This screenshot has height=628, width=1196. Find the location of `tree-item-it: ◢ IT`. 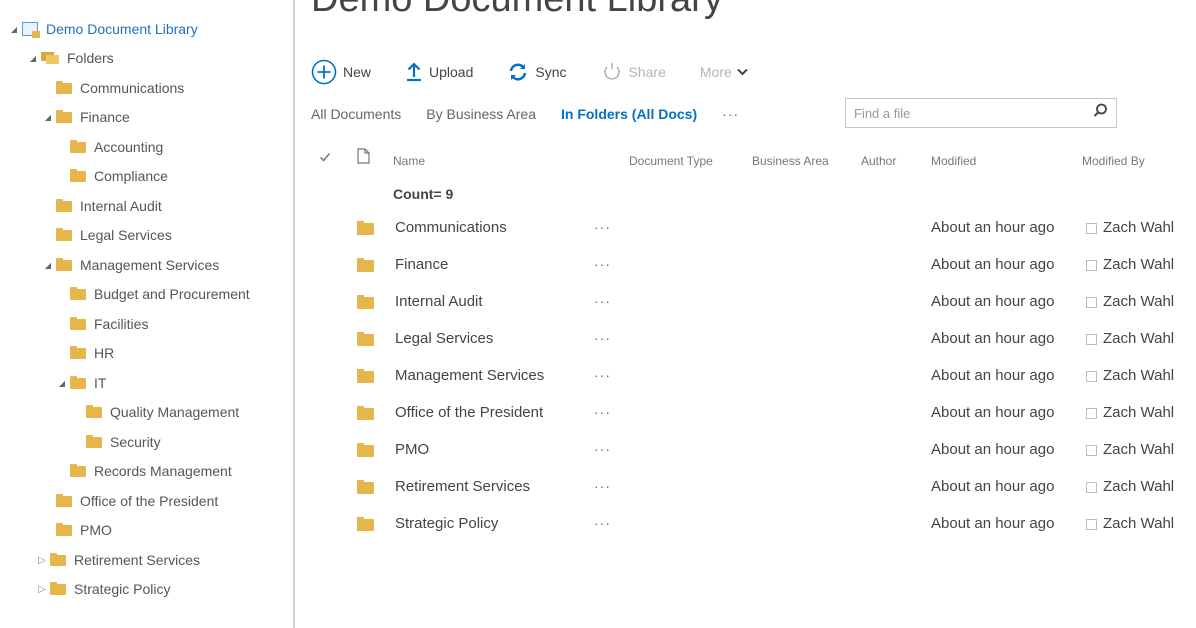

tree-item-it: ◢ IT is located at coordinates (81, 383).